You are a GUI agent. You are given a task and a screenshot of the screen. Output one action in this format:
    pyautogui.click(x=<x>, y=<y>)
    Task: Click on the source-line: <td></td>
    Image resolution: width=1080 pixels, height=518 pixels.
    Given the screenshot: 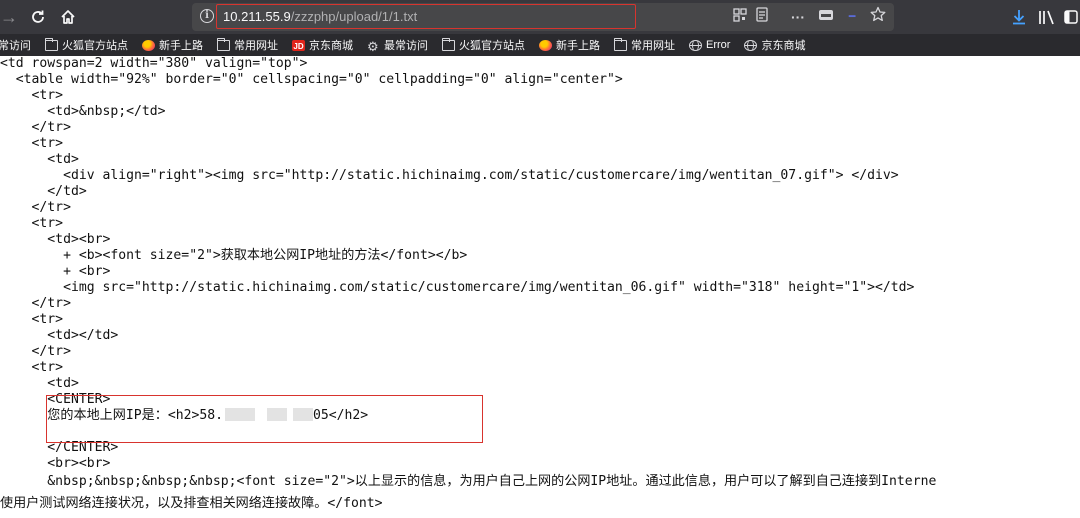 What is the action you would take?
    pyautogui.click(x=59, y=335)
    